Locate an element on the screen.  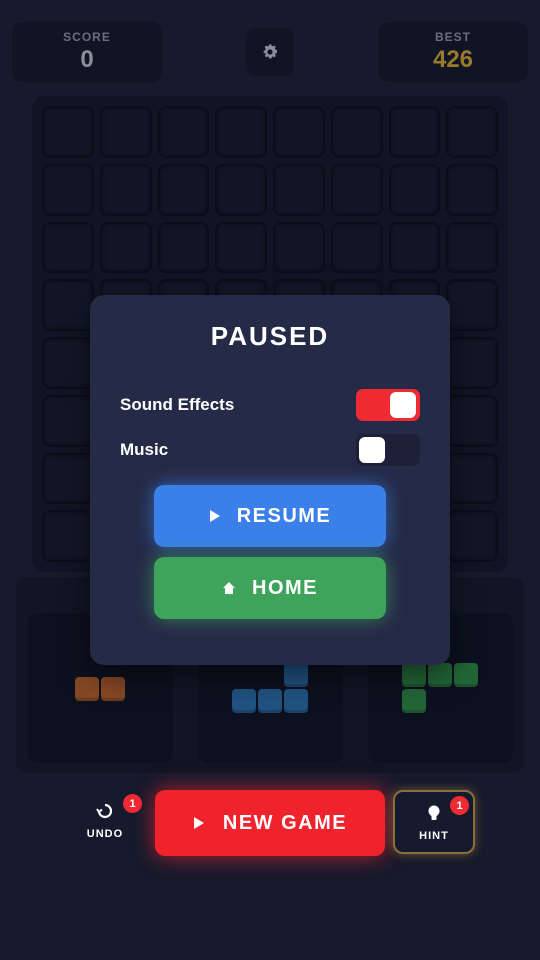
home-button: HOME is located at coordinates (270, 588).